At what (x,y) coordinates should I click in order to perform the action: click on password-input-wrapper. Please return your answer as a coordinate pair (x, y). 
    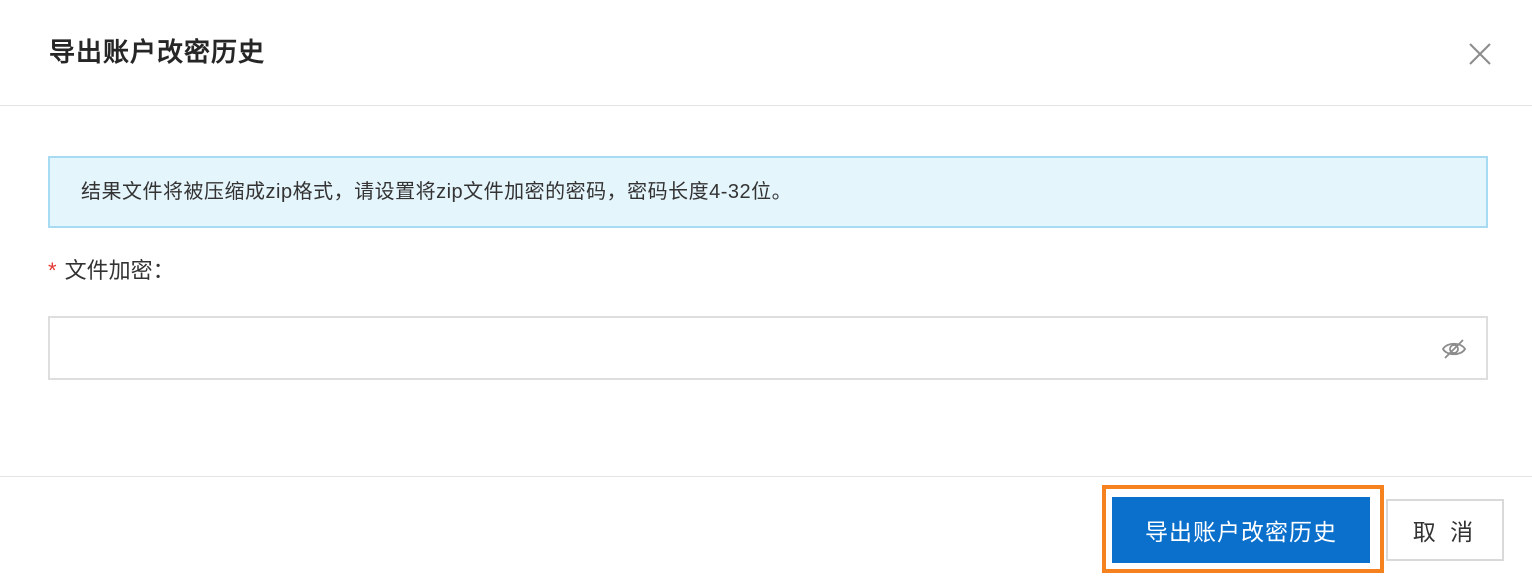
    Looking at the image, I should click on (768, 348).